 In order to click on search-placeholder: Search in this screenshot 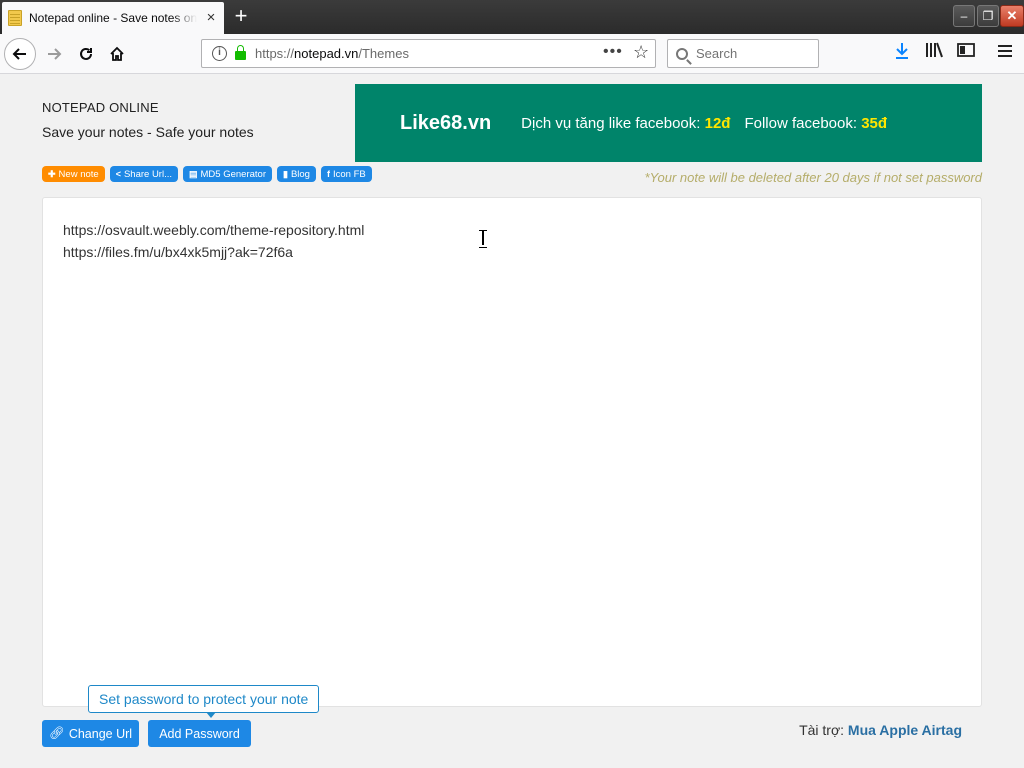, I will do `click(717, 53)`.